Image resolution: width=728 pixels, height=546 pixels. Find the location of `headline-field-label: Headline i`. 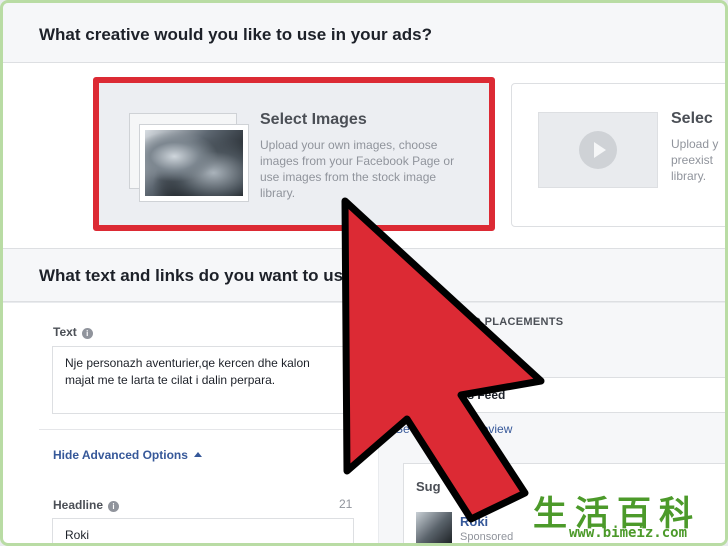

headline-field-label: Headline i is located at coordinates (86, 505).